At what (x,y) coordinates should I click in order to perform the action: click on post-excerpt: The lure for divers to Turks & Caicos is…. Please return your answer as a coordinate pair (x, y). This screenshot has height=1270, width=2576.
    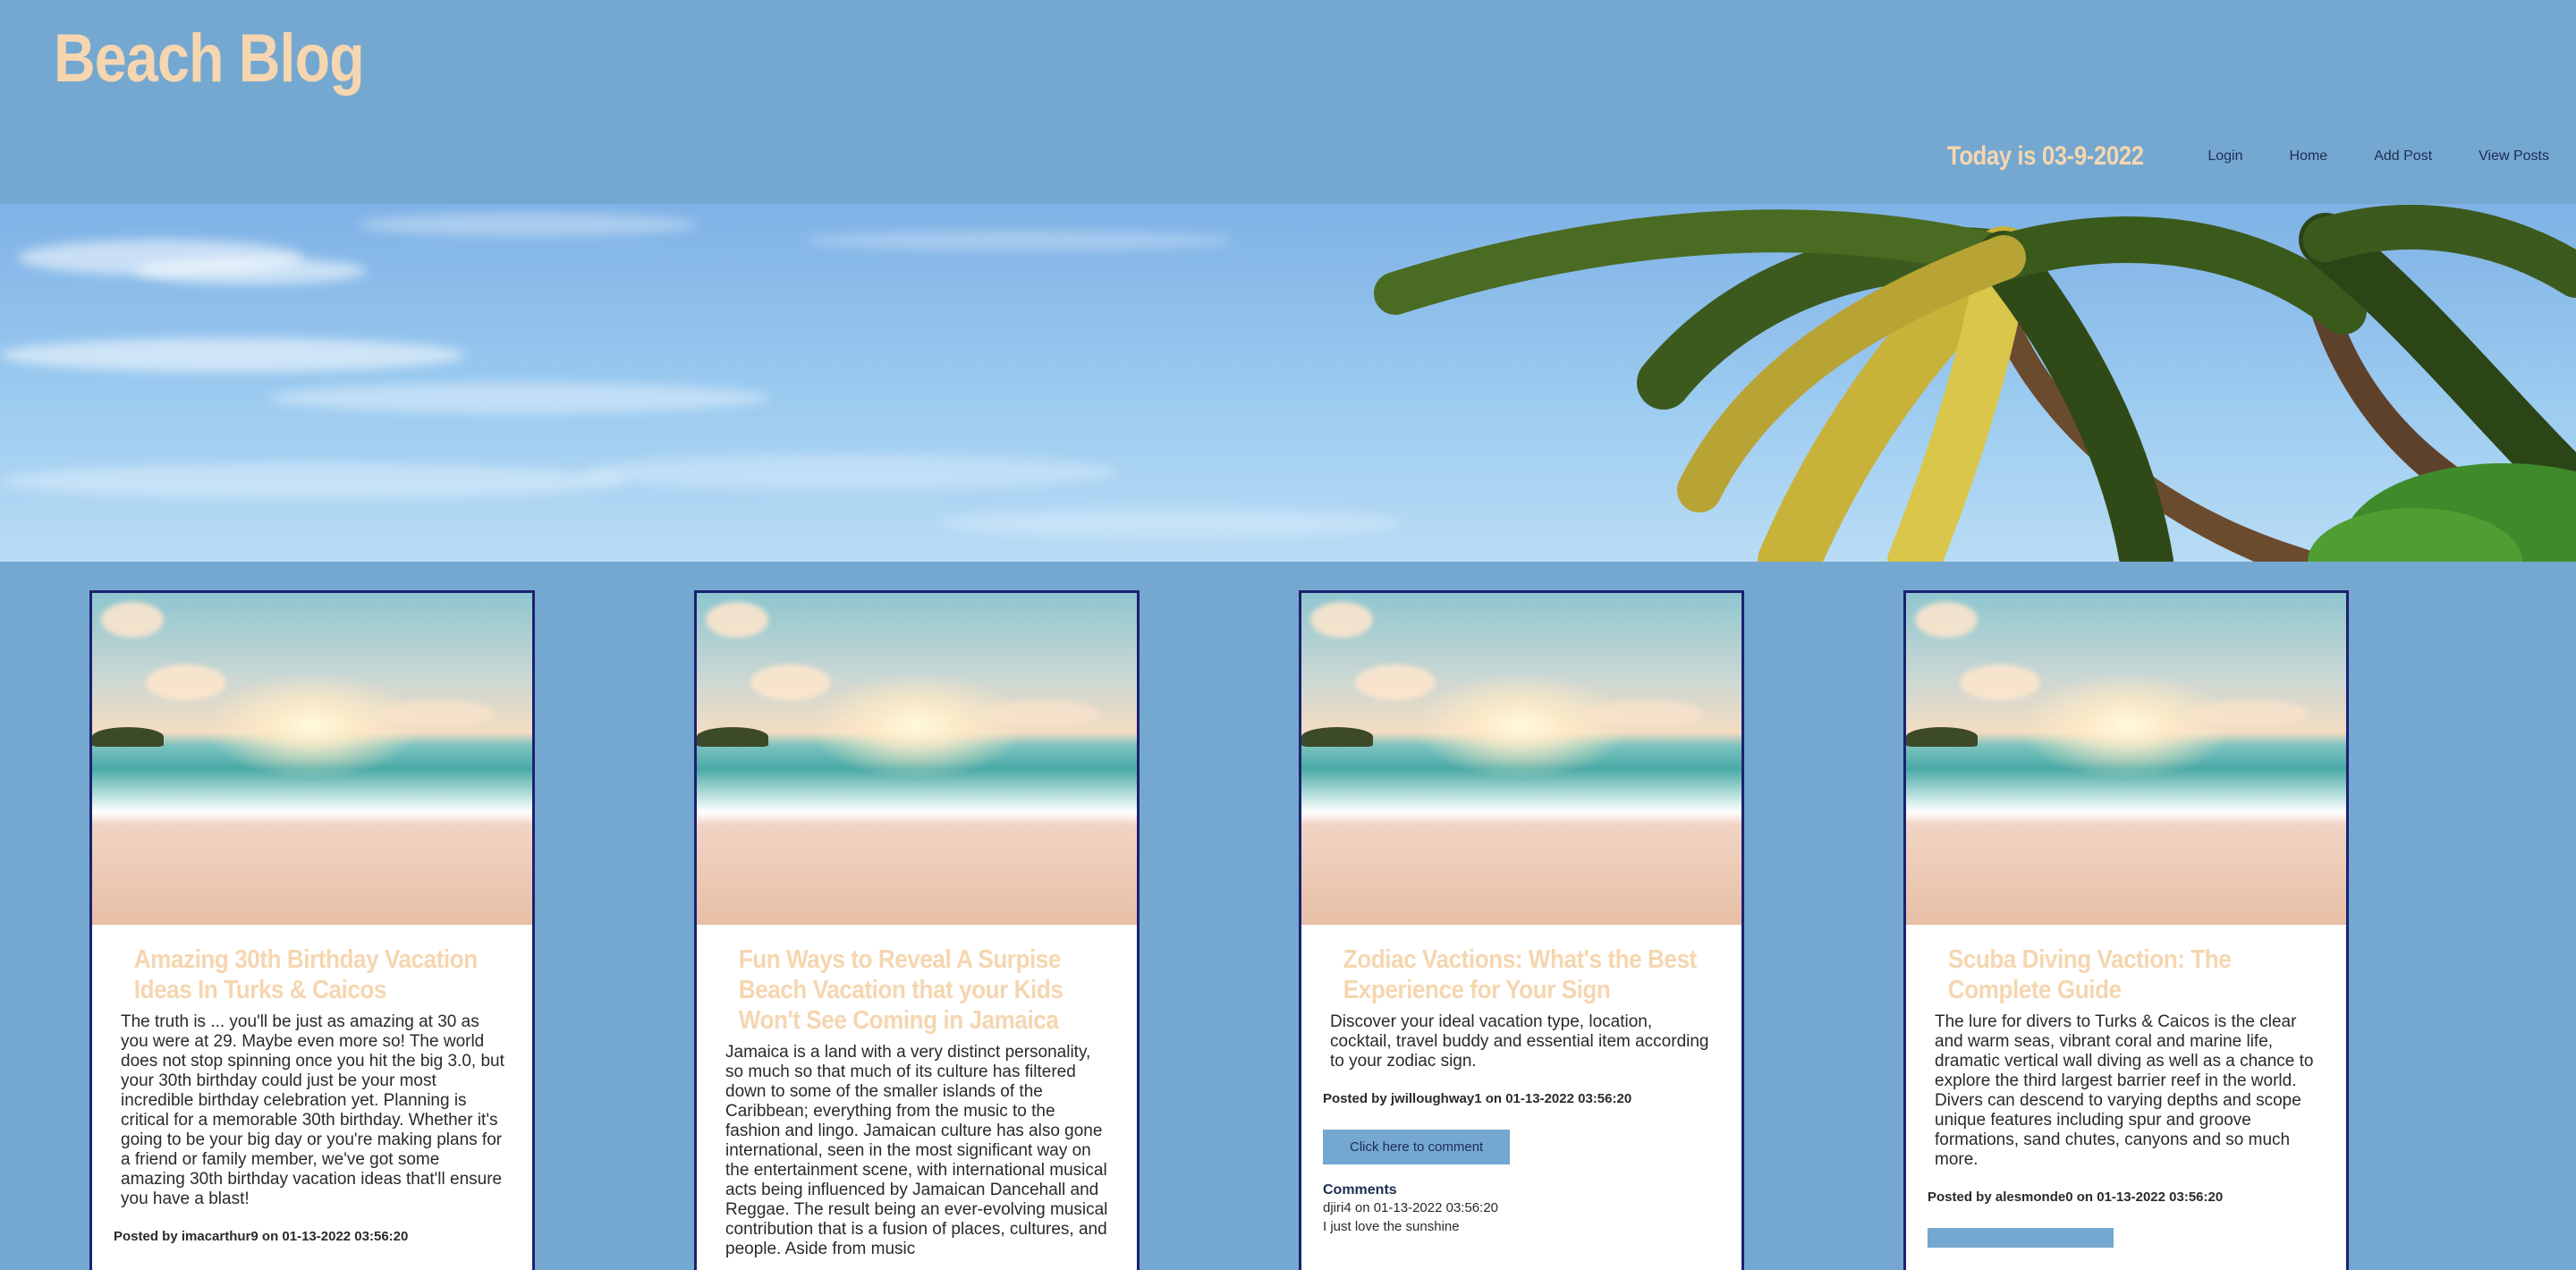
    Looking at the image, I should click on (2124, 1090).